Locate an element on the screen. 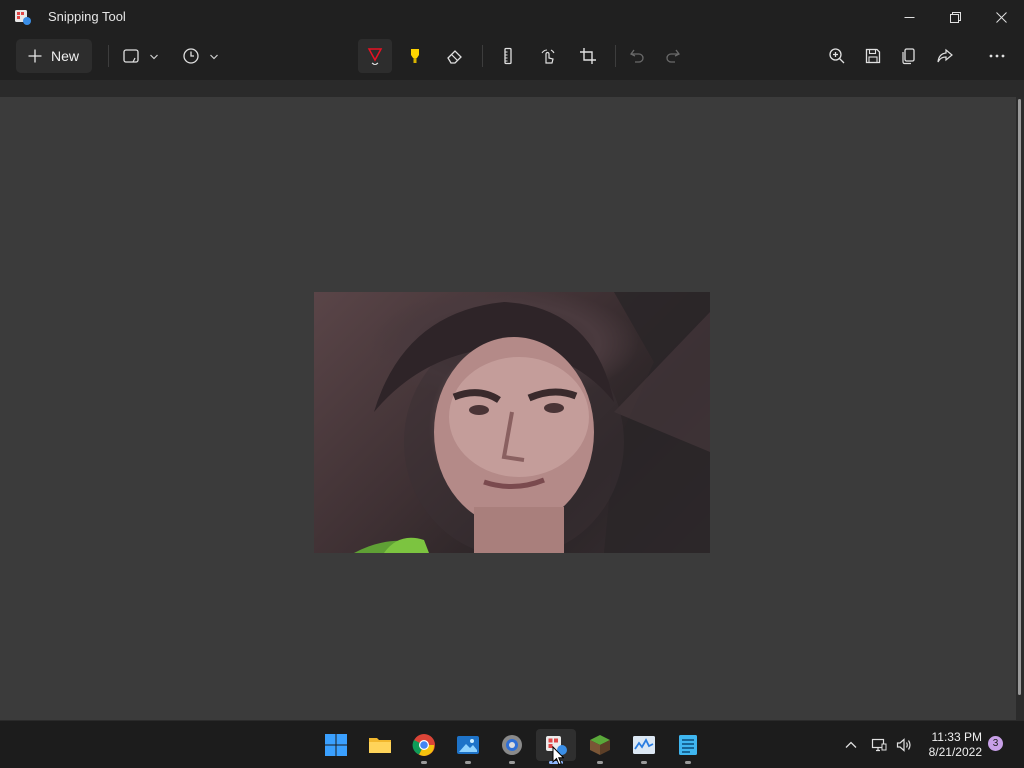 The image size is (1024, 768). new-snip-button: New is located at coordinates (54, 56).